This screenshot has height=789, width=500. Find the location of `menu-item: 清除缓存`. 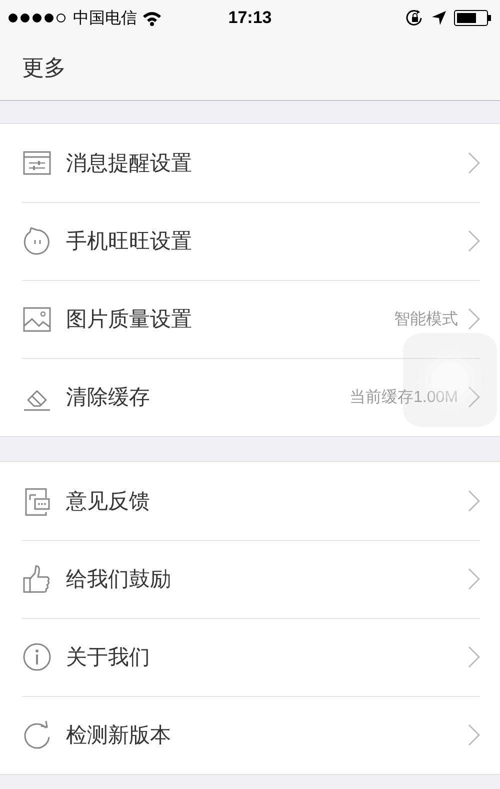

menu-item: 清除缓存 is located at coordinates (208, 397).